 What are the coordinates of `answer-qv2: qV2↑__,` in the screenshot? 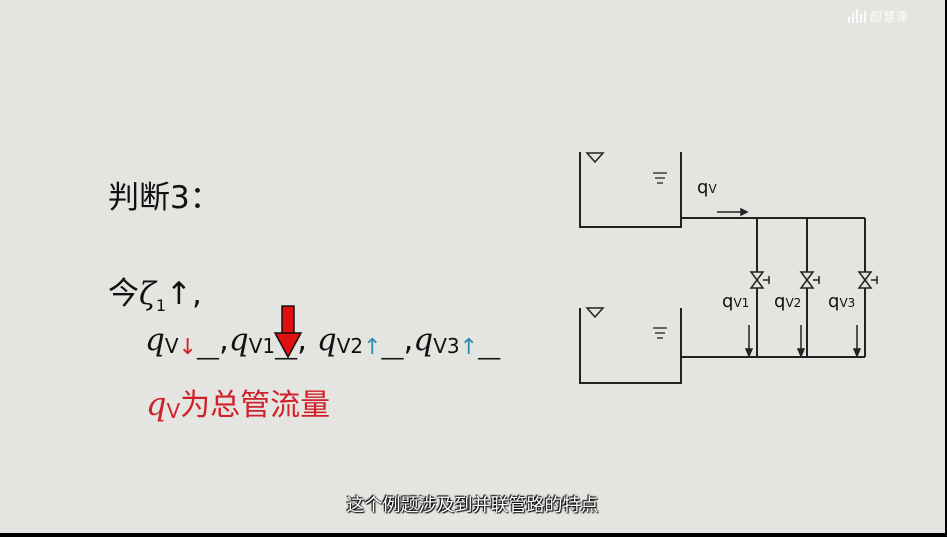 It's located at (365, 341).